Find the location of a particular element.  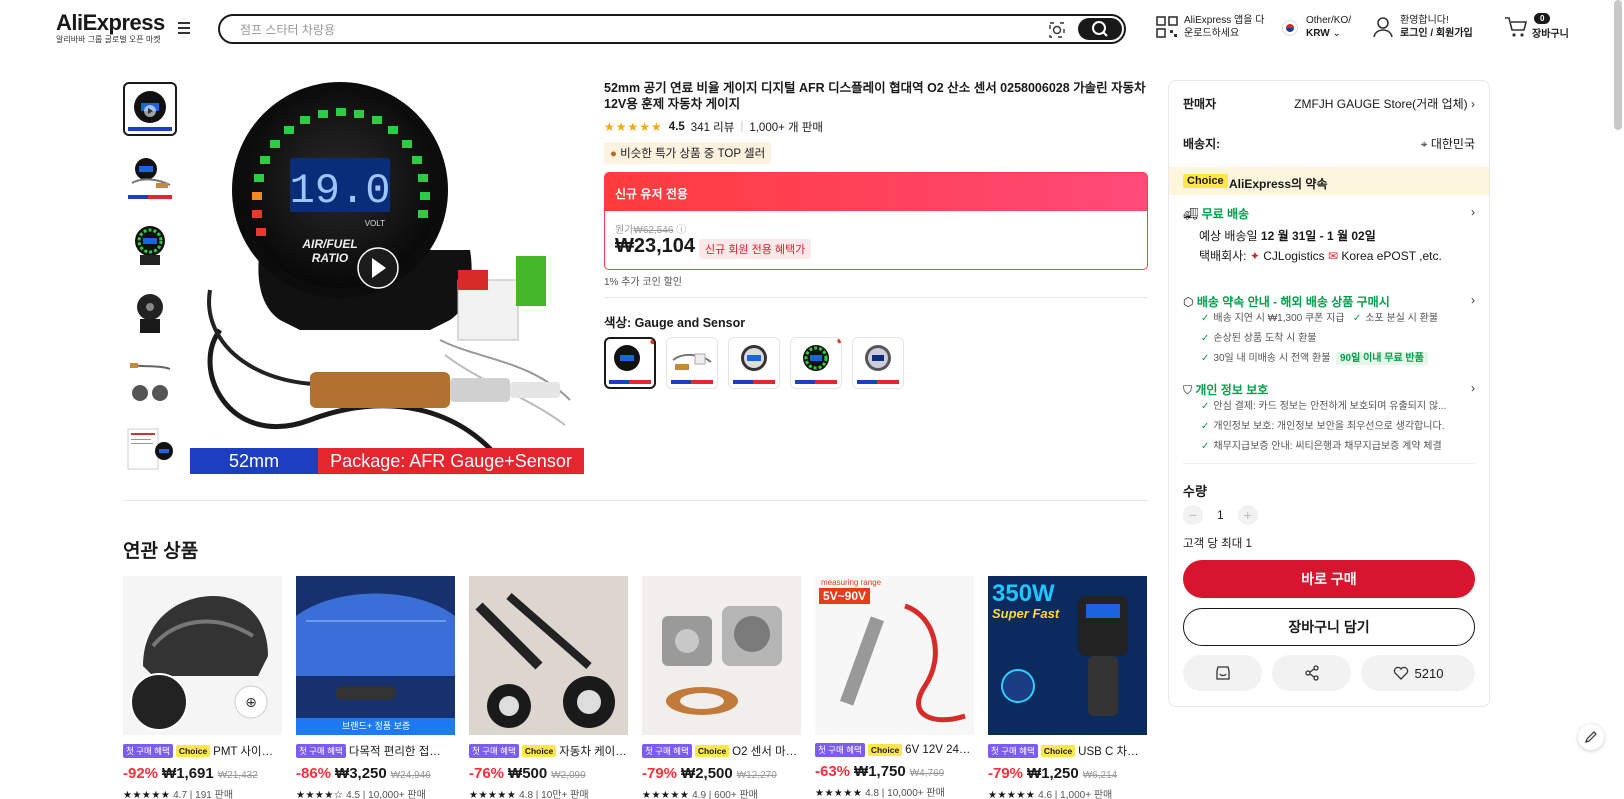

review-count: 341 리뷰 is located at coordinates (713, 127).